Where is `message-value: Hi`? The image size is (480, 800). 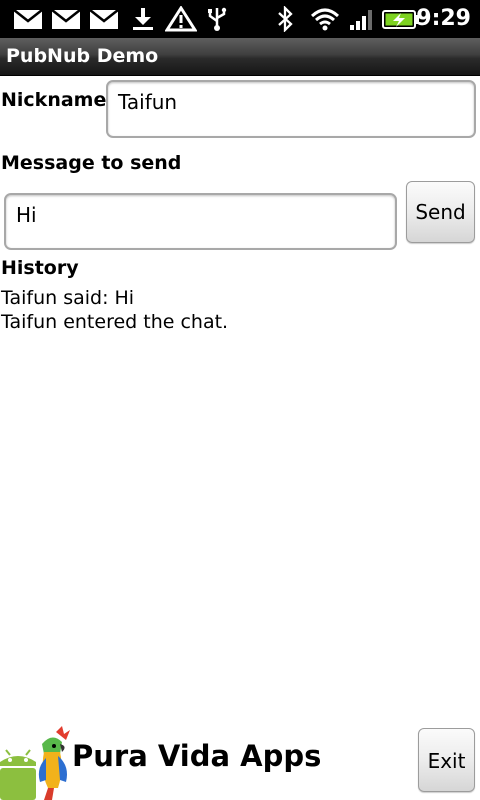 message-value: Hi is located at coordinates (26, 215).